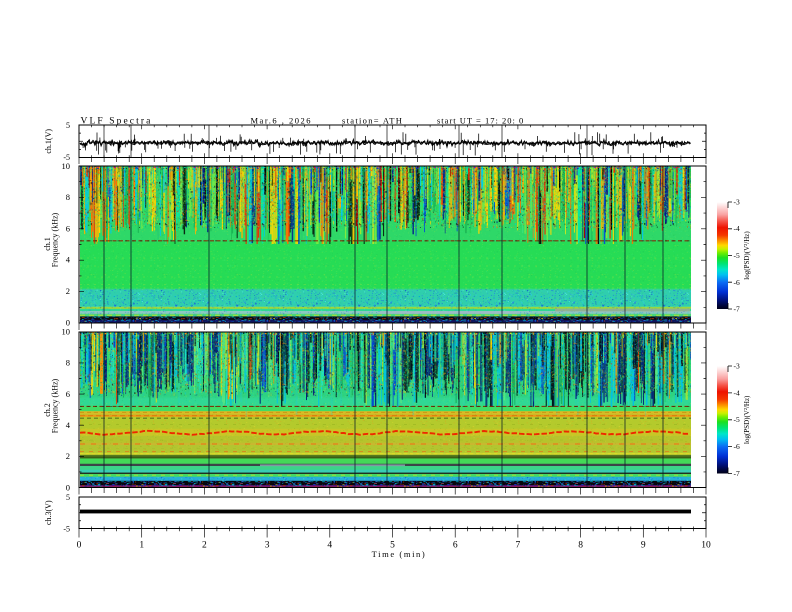  What do you see at coordinates (399, 554) in the screenshot?
I see `svg-text: Time (min)` at bounding box center [399, 554].